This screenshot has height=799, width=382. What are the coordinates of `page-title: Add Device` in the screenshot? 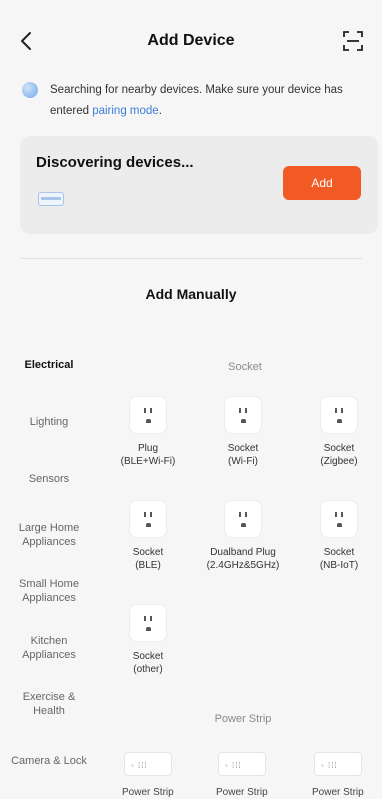 It's located at (191, 40).